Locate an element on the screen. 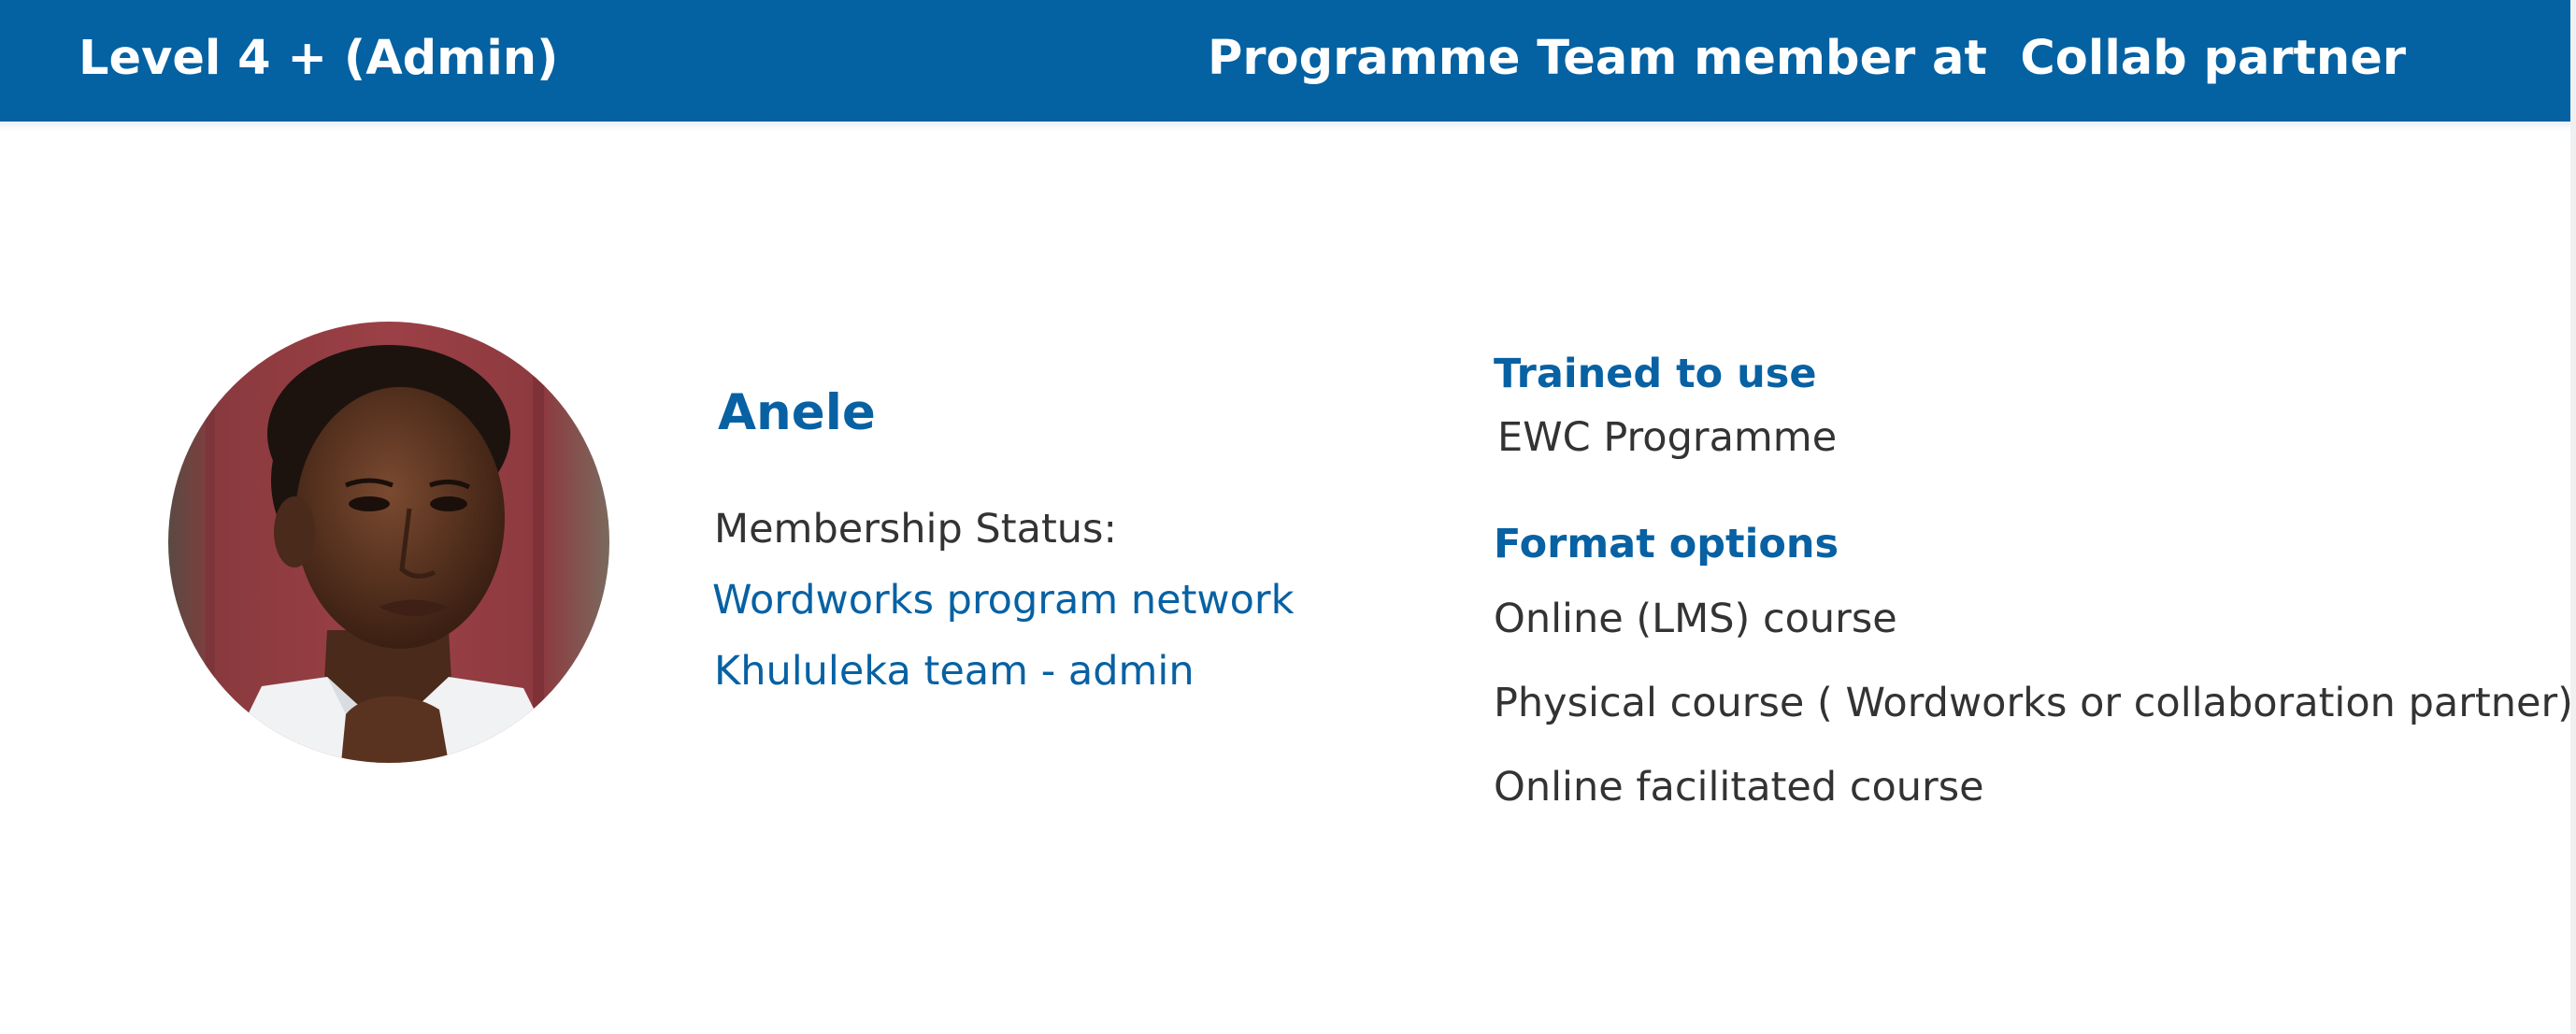 The height and width of the screenshot is (1034, 2576). profile-photo is located at coordinates (388, 542).